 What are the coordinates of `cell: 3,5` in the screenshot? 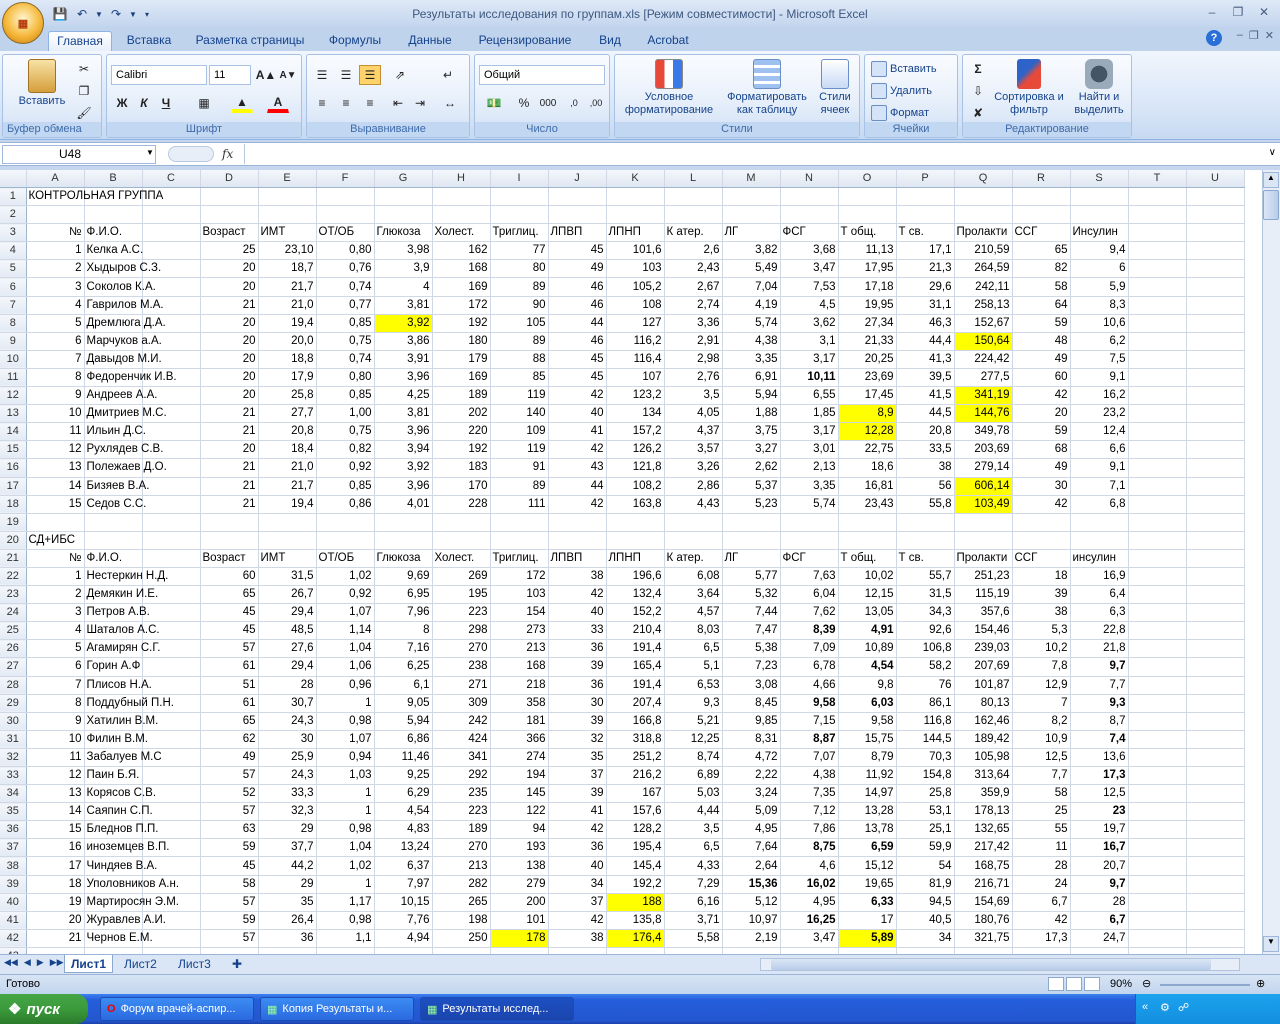 It's located at (693, 830).